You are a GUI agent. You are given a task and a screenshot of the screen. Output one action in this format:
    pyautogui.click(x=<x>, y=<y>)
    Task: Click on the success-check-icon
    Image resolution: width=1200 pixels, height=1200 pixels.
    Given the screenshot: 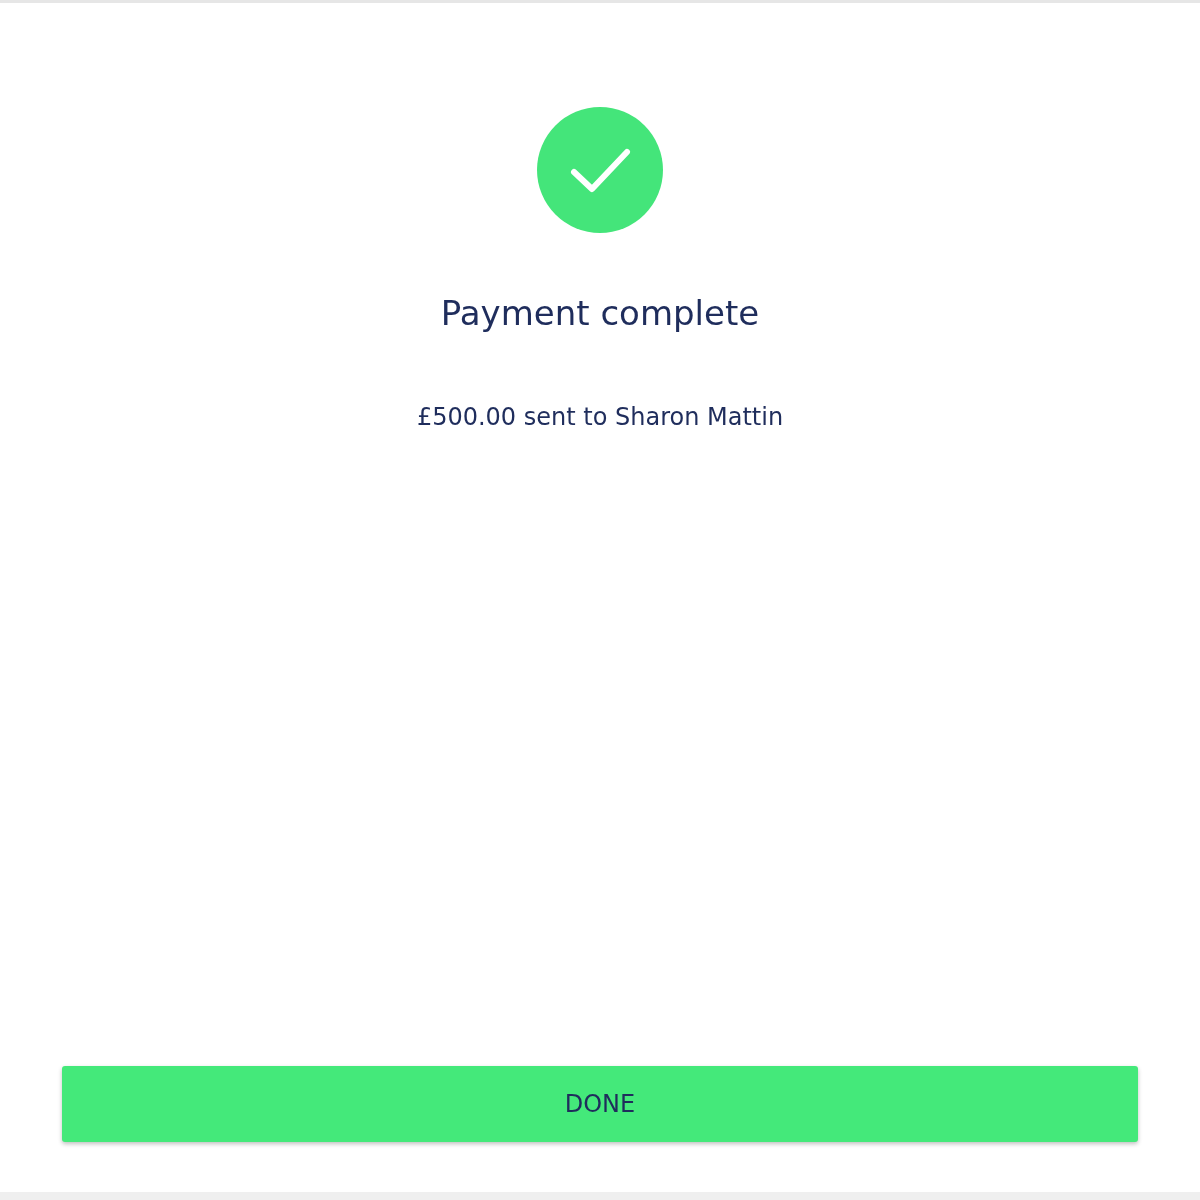 What is the action you would take?
    pyautogui.click(x=600, y=170)
    